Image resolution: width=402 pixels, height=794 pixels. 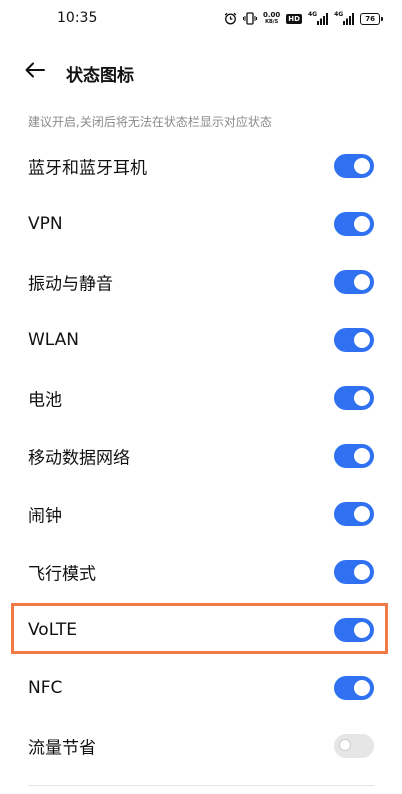 I want to click on network-type-label-2: 4G, so click(x=339, y=14).